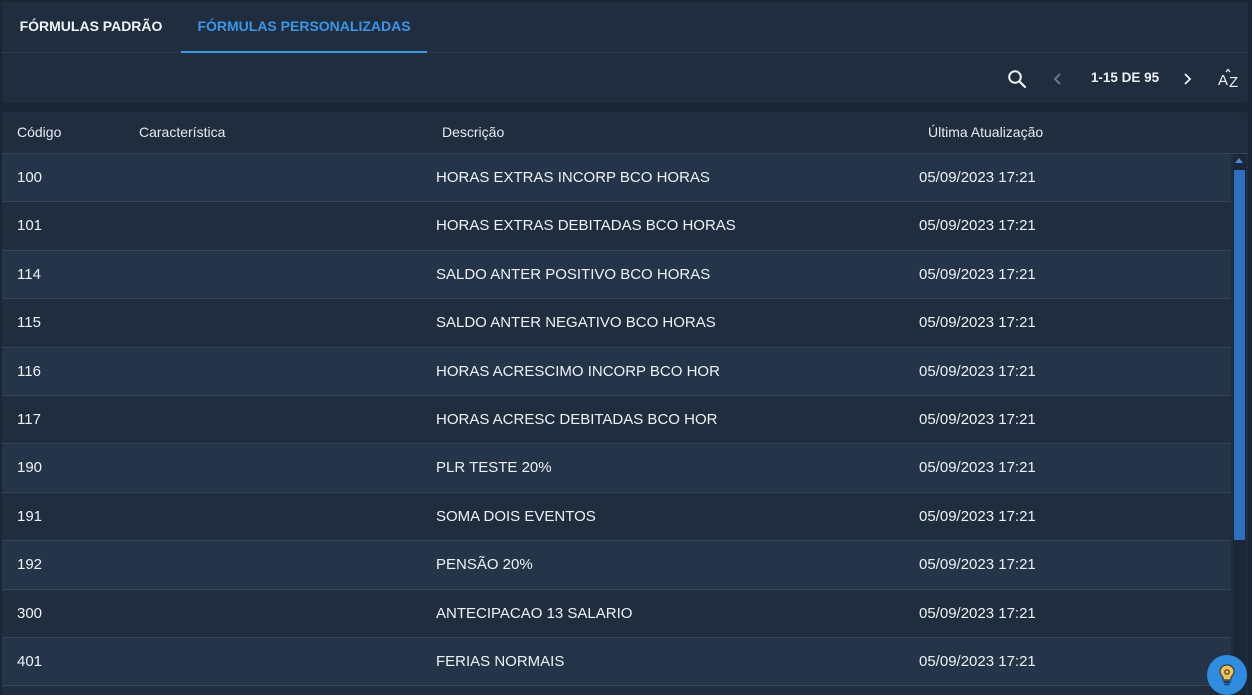  I want to click on cell-code: 192, so click(30, 565).